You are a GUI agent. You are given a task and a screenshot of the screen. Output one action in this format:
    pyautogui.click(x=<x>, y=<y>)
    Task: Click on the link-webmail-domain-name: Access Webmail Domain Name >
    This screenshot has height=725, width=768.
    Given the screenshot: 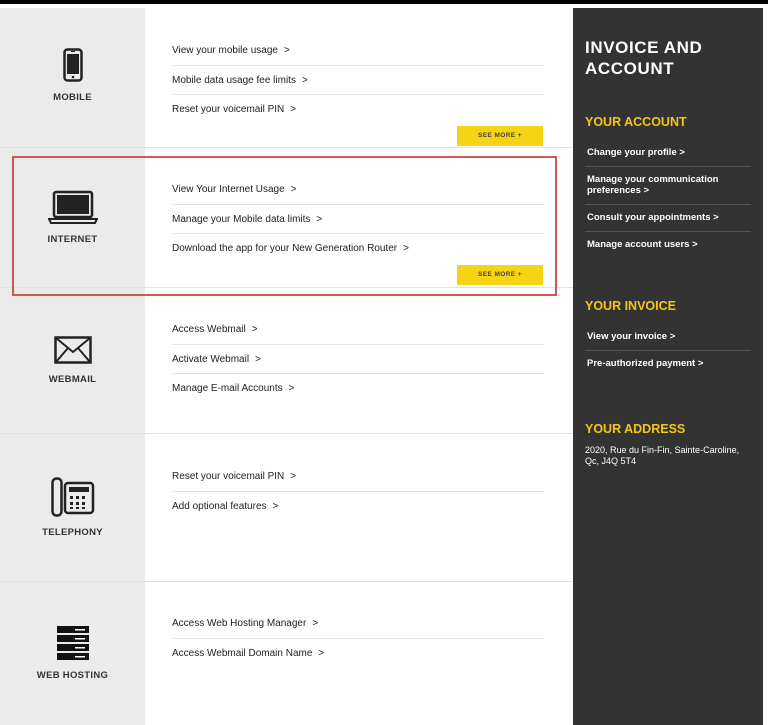 What is the action you would take?
    pyautogui.click(x=358, y=654)
    